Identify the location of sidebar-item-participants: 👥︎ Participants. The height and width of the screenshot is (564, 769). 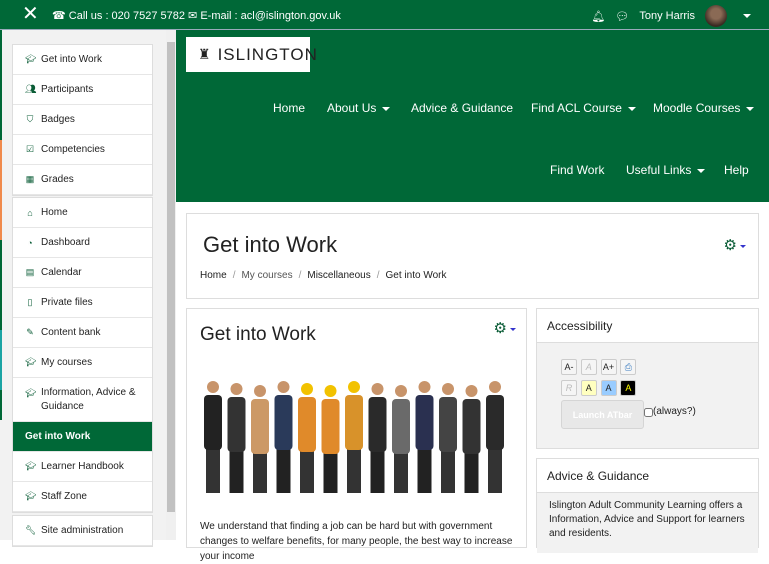
(82, 90).